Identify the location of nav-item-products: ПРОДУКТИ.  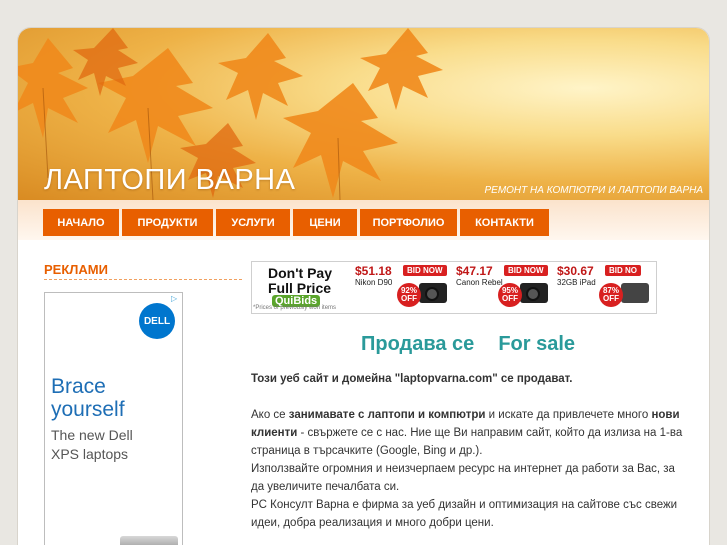
(167, 222).